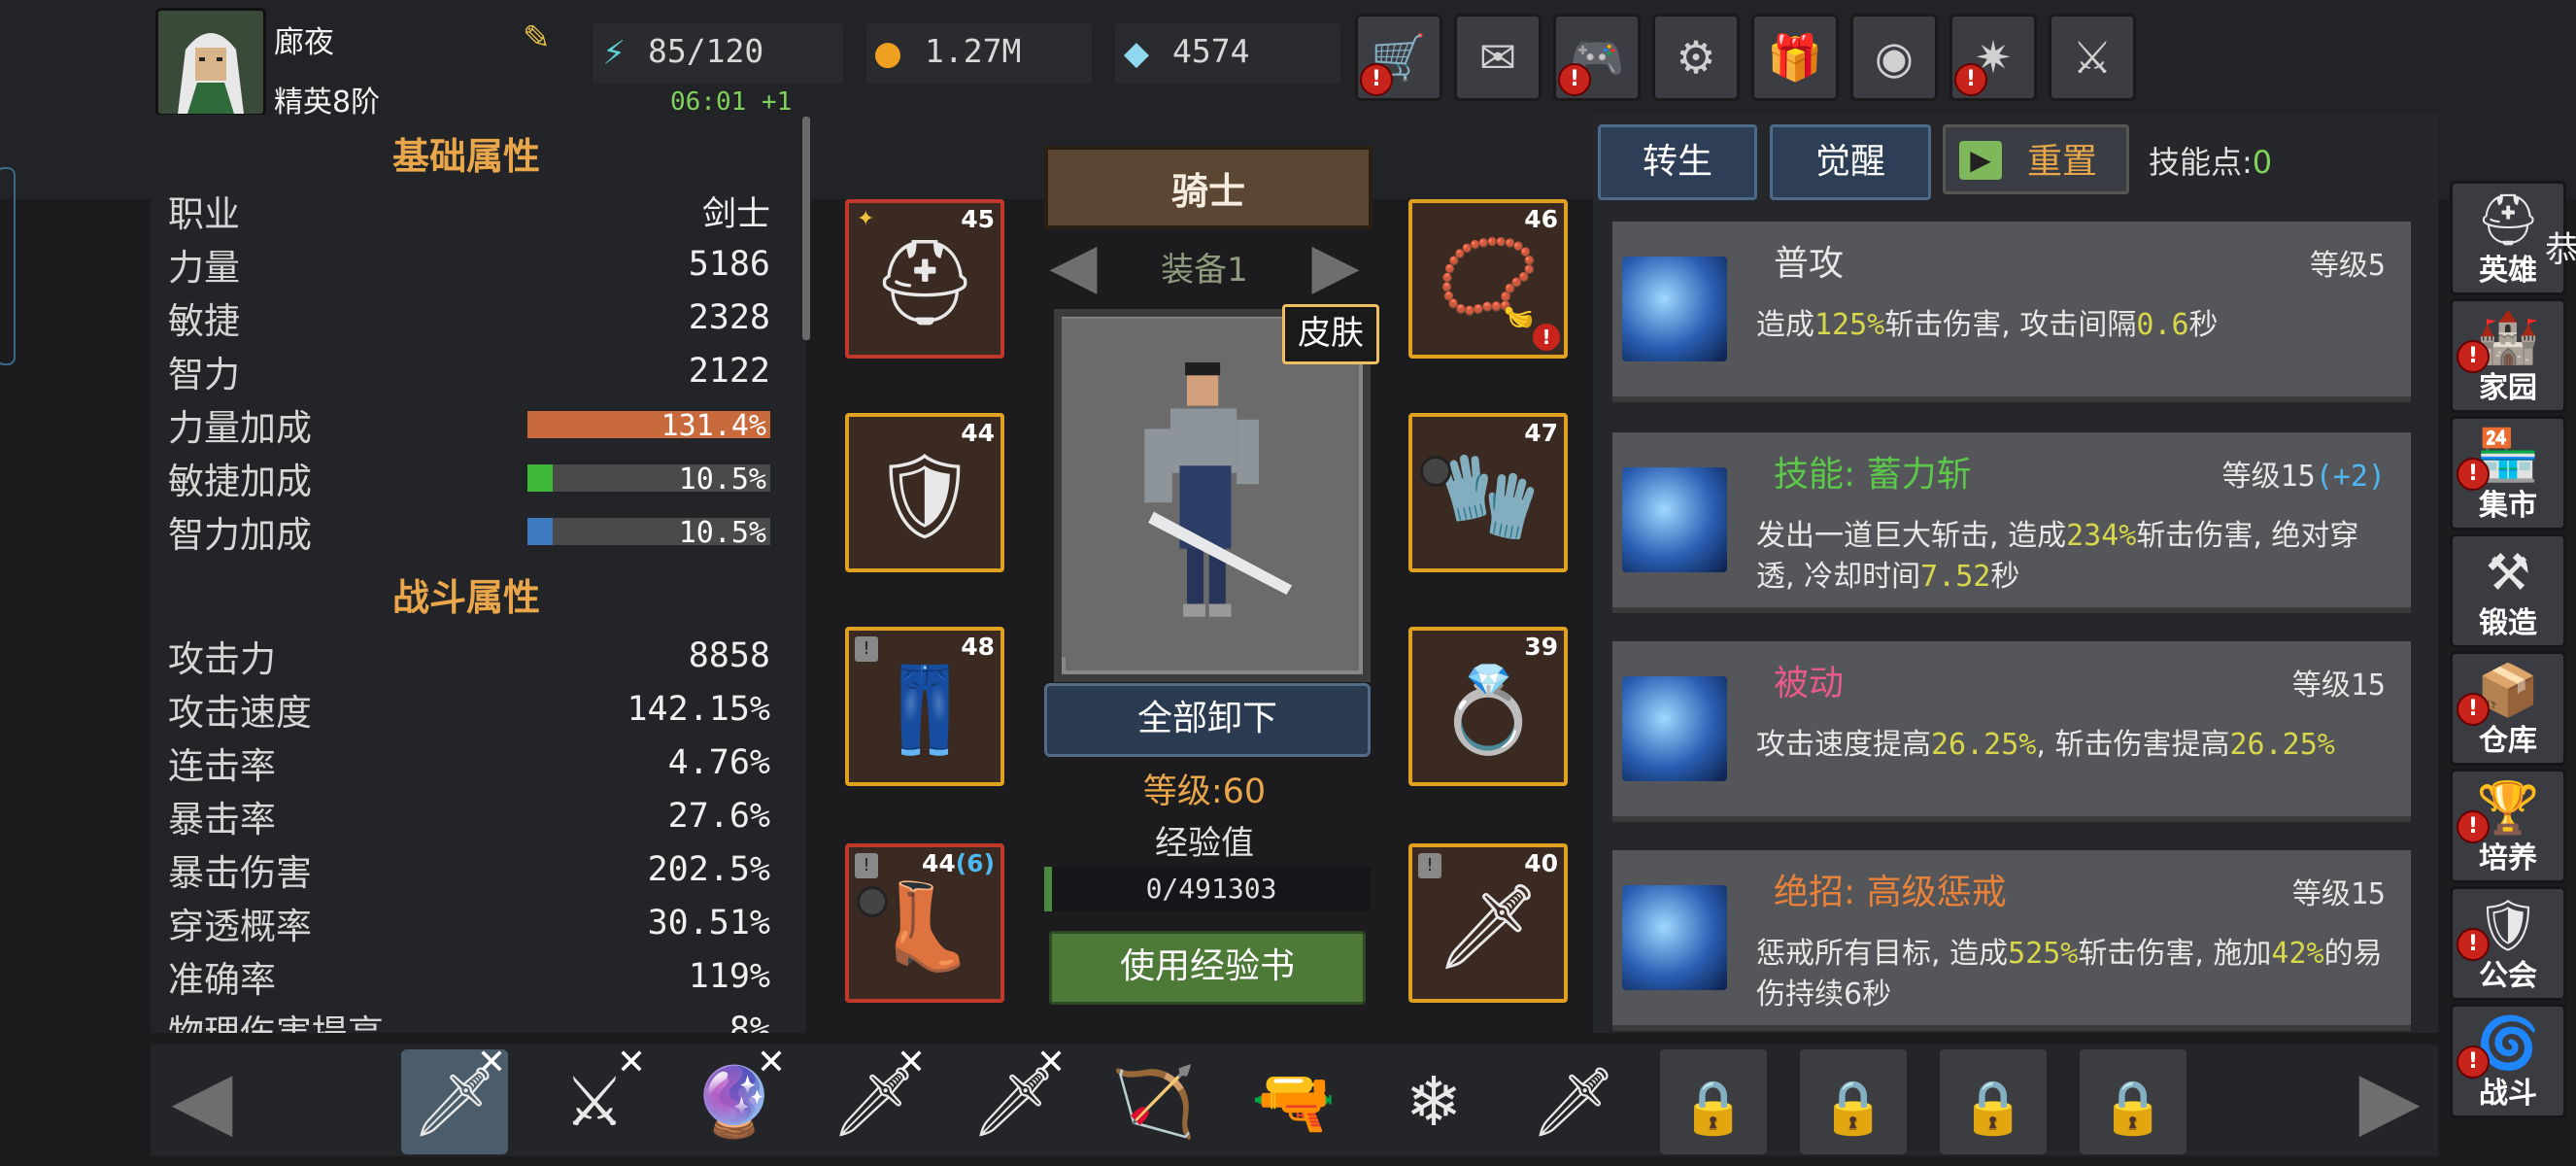  I want to click on nav-warehouse: 📦 仓库!, so click(2508, 708).